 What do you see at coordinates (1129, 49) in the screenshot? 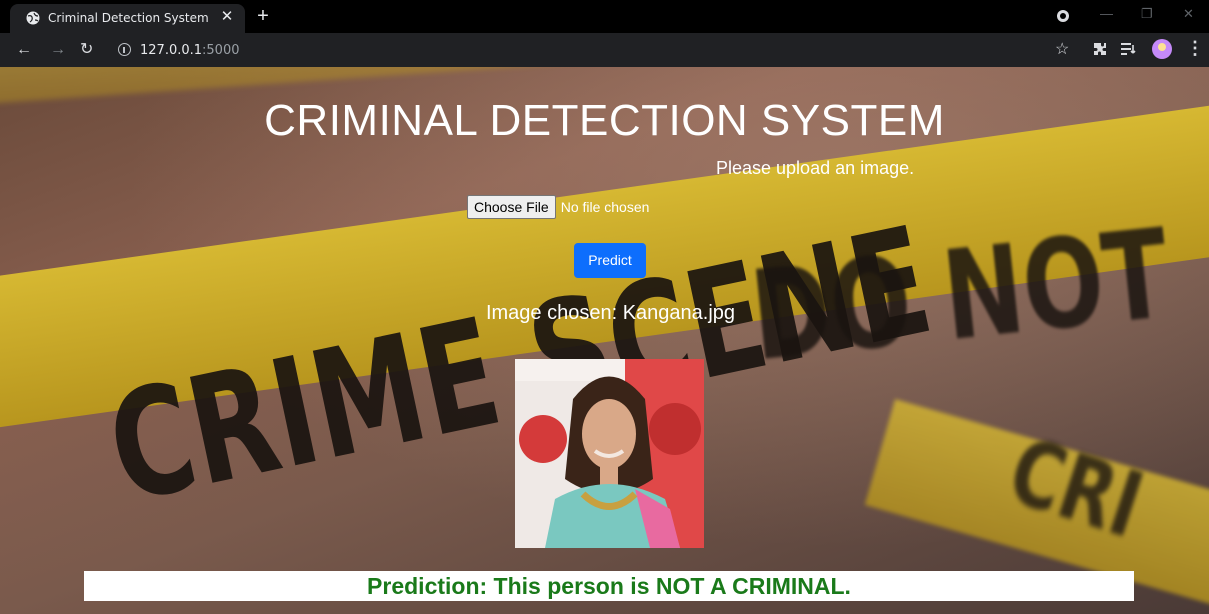
I see `reading-list-icon` at bounding box center [1129, 49].